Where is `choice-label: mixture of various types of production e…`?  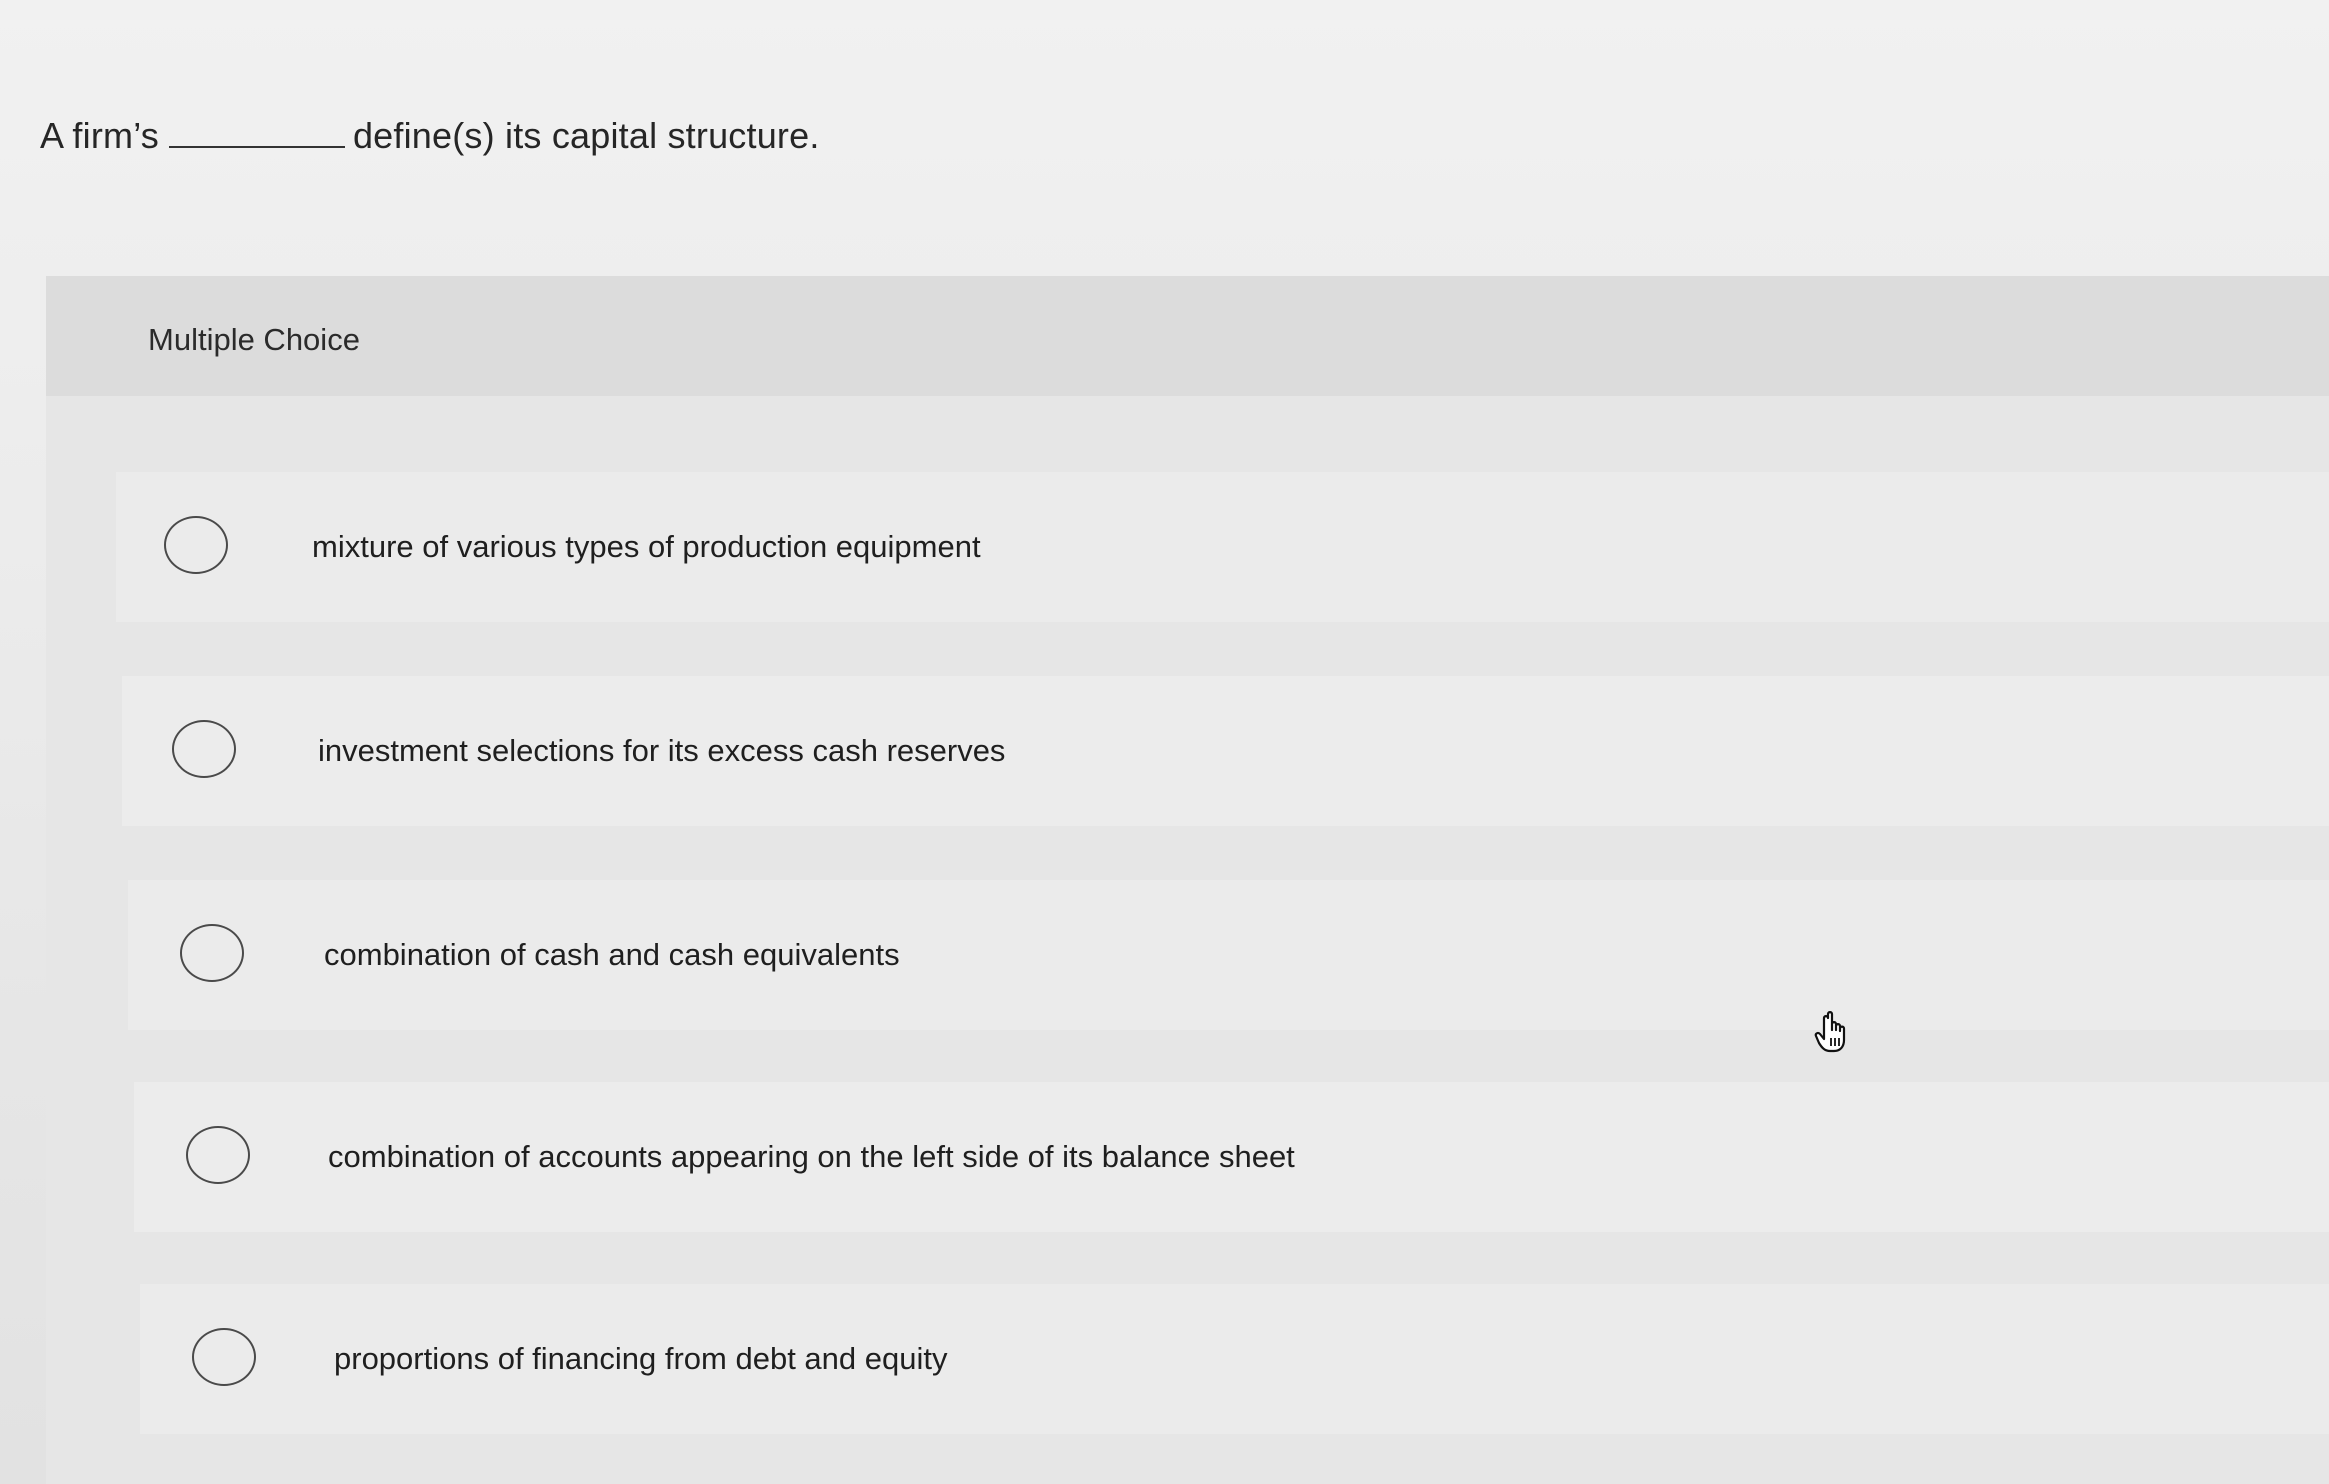 choice-label: mixture of various types of production e… is located at coordinates (646, 546).